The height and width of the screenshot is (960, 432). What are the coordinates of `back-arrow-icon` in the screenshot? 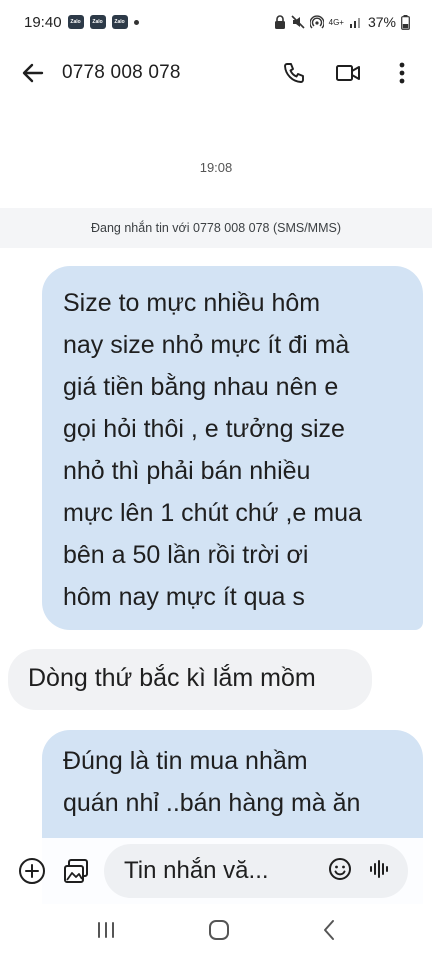 It's located at (33, 73).